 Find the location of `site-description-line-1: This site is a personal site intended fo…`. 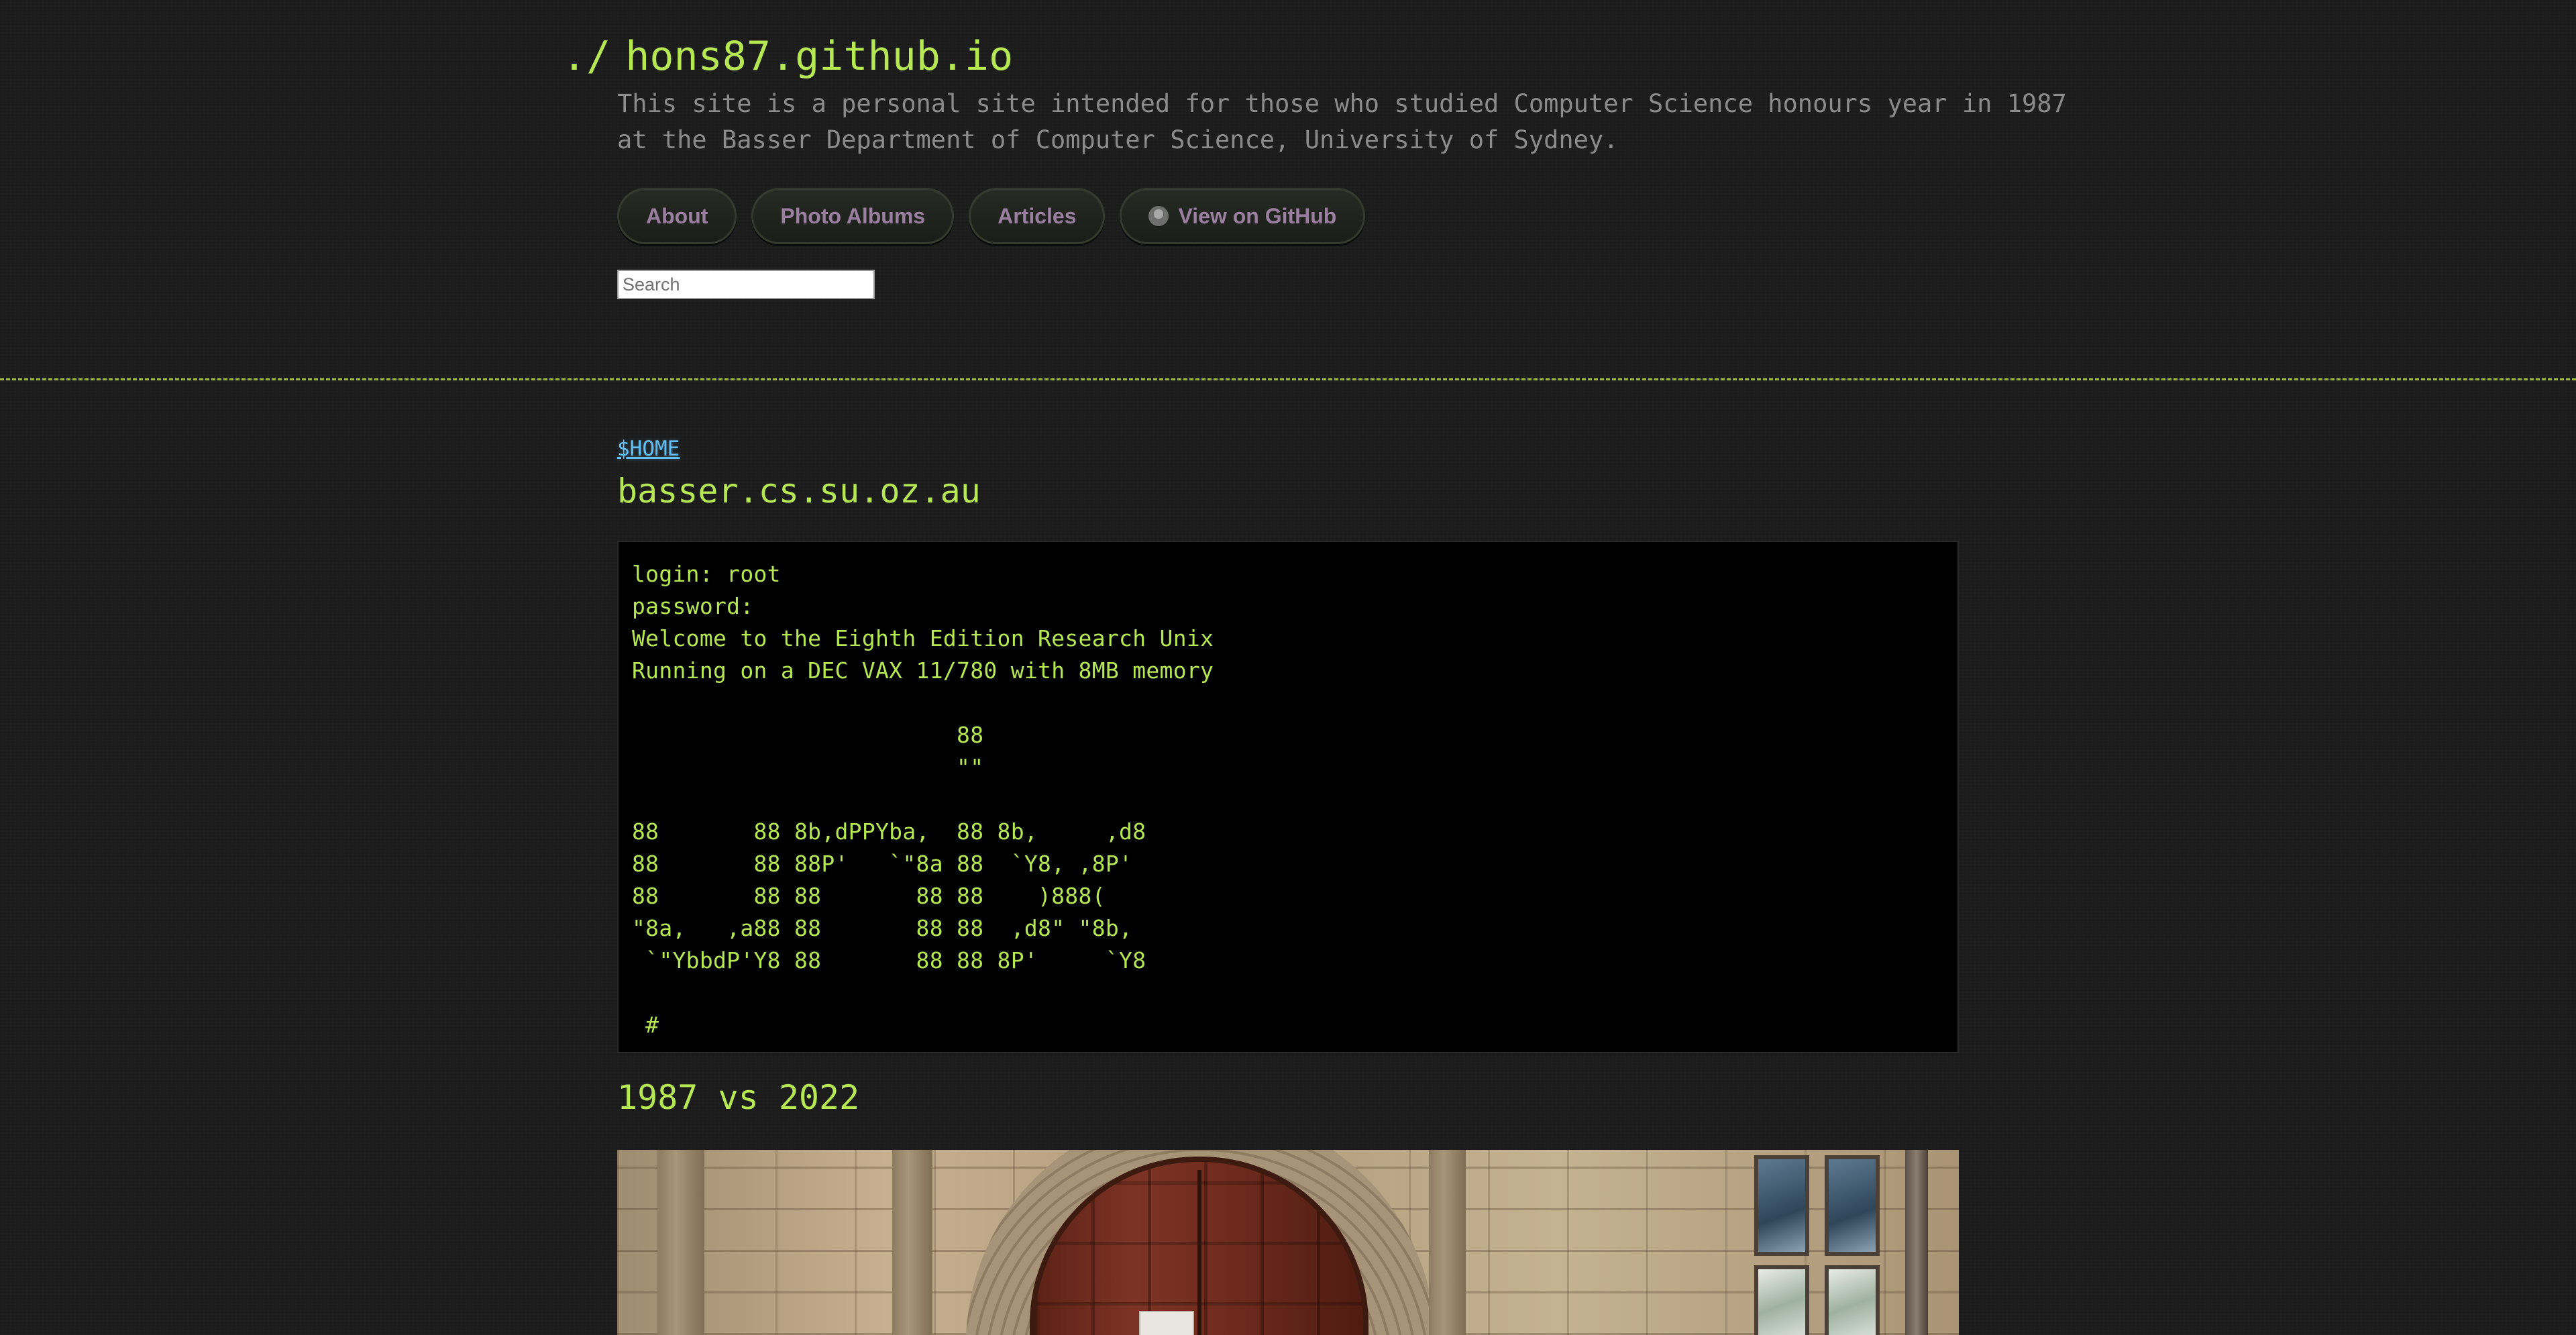

site-description-line-1: This site is a personal site intended fo… is located at coordinates (1342, 103).